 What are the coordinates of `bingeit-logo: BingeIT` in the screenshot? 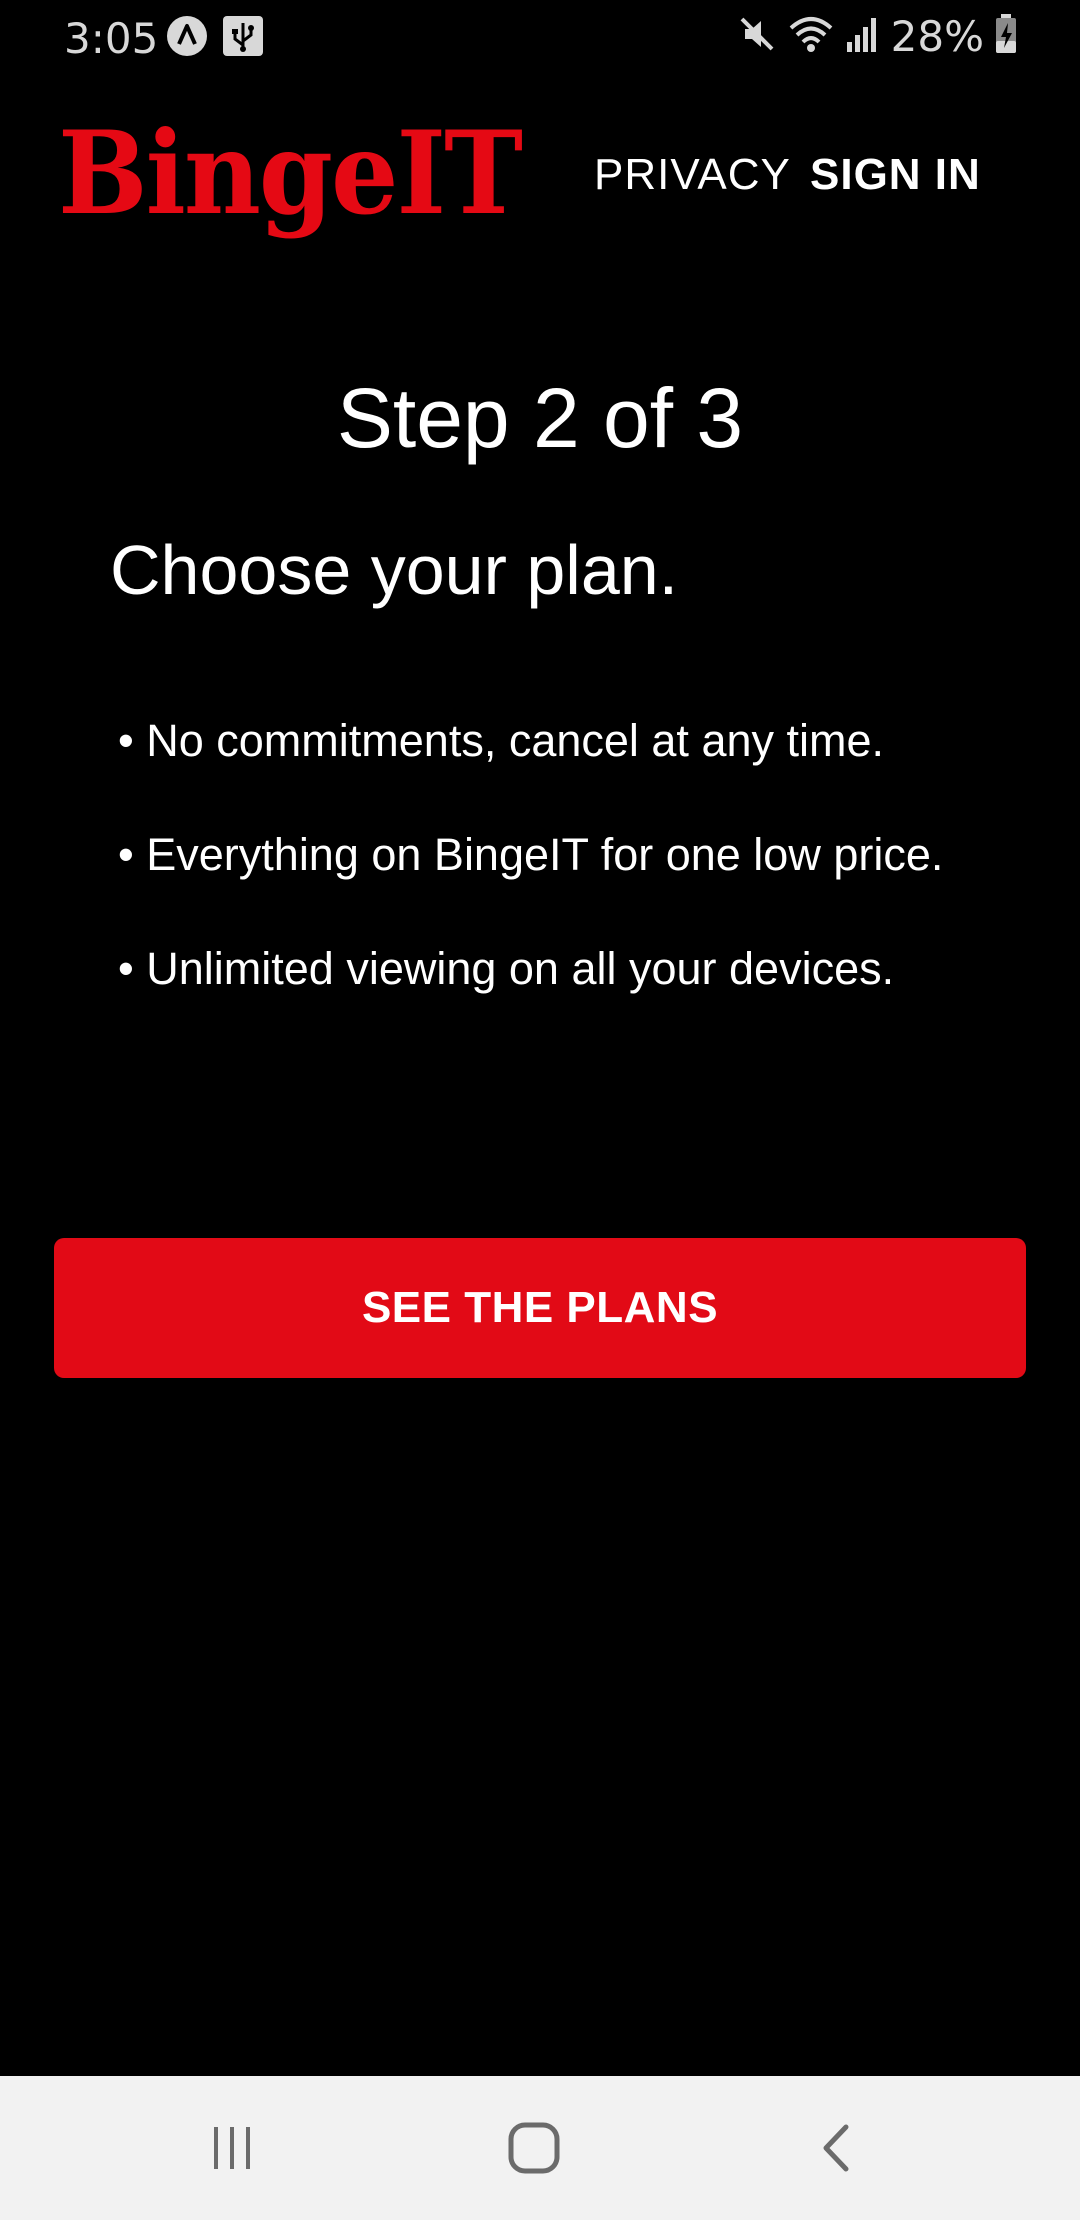 It's located at (290, 172).